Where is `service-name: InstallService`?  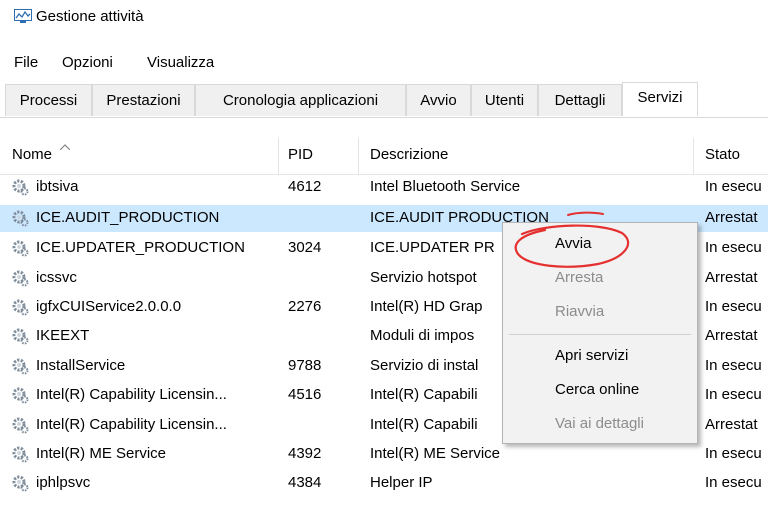 service-name: InstallService is located at coordinates (81, 365).